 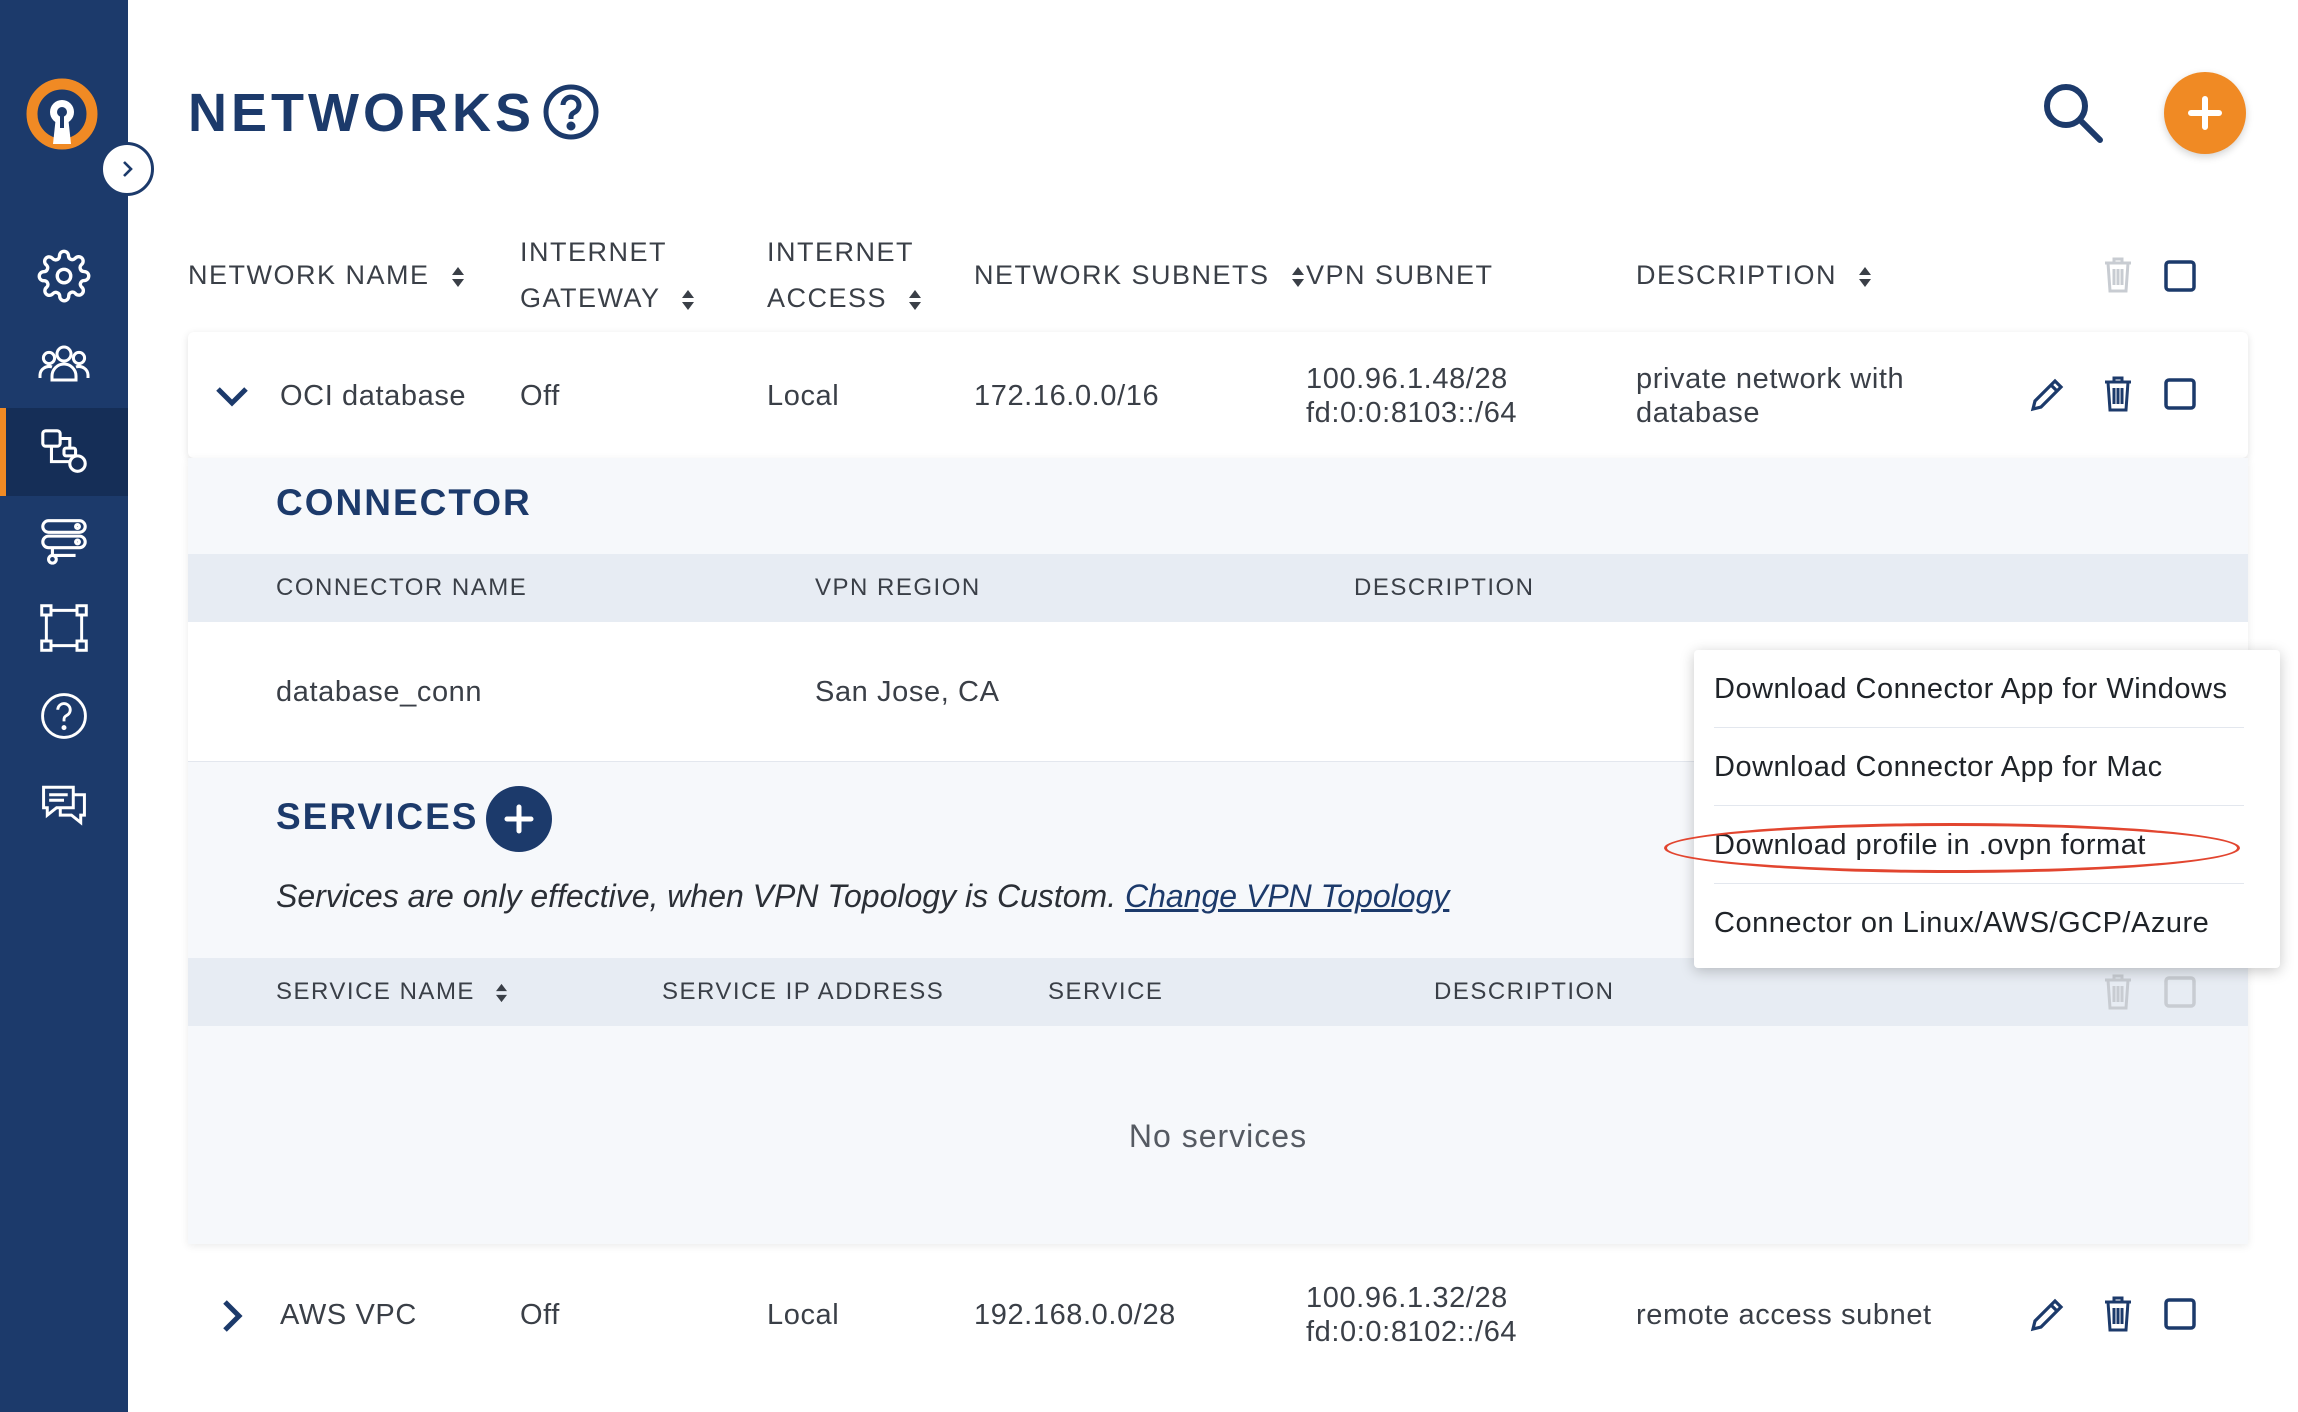 I want to click on highlight-annotation, so click(x=1952, y=848).